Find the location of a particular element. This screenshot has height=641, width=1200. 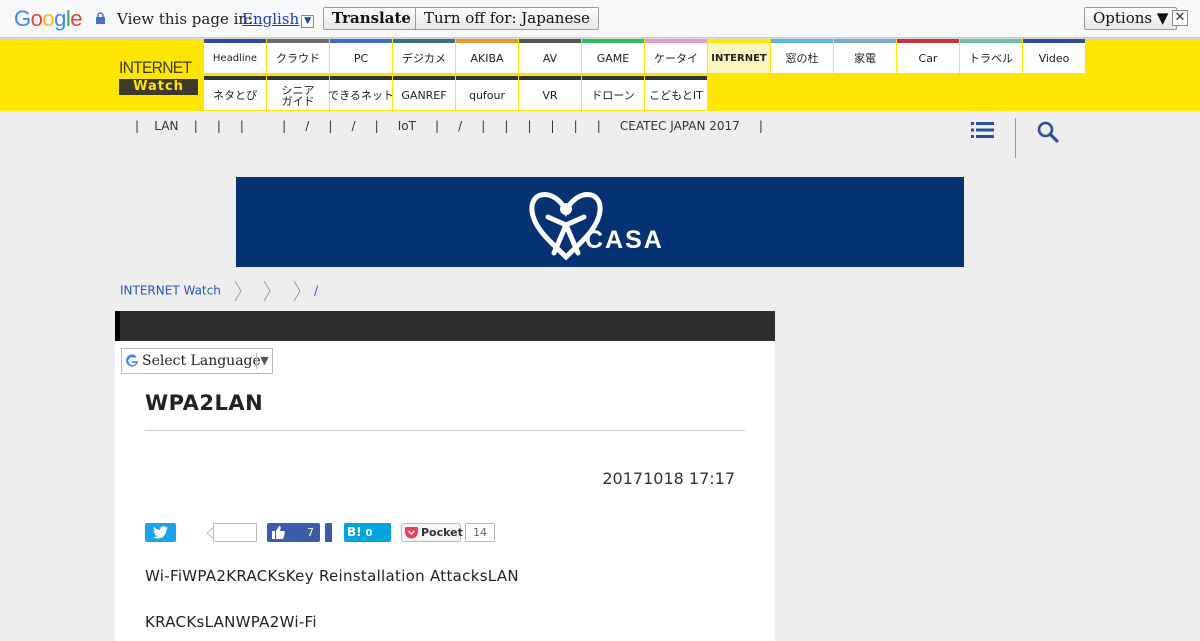

nav-item-1: クラウド is located at coordinates (298, 56).